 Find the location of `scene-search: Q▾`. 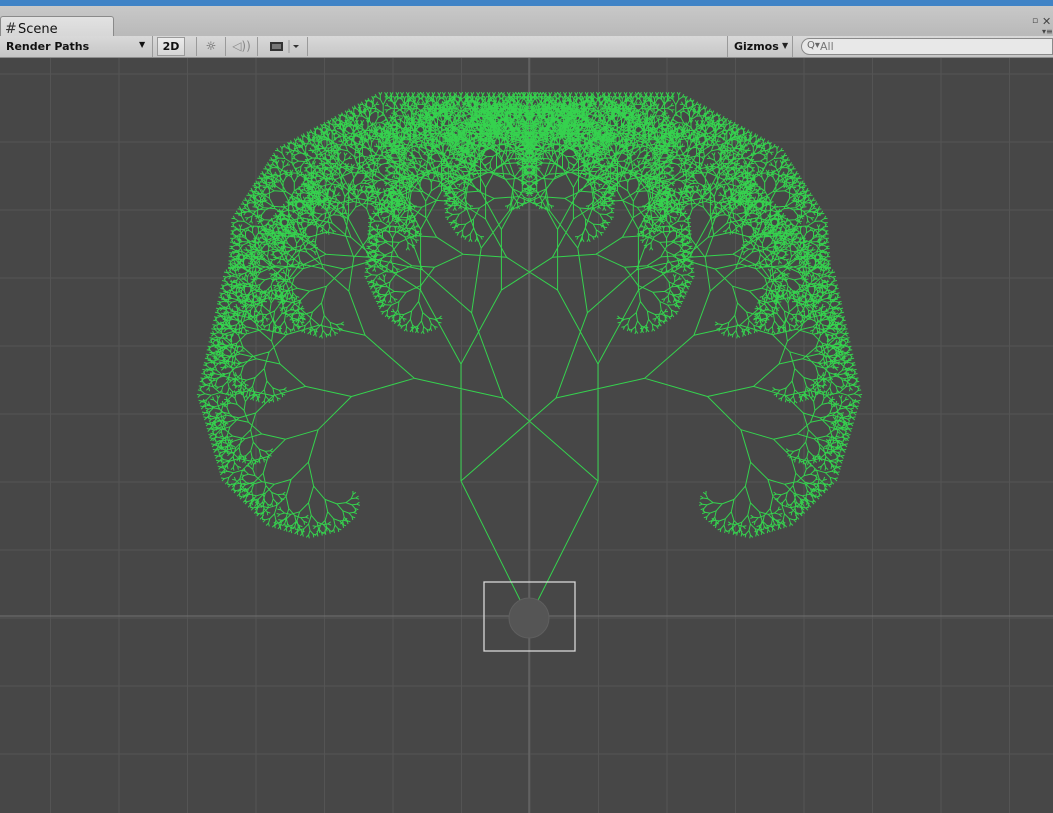

scene-search: Q▾ is located at coordinates (927, 46).